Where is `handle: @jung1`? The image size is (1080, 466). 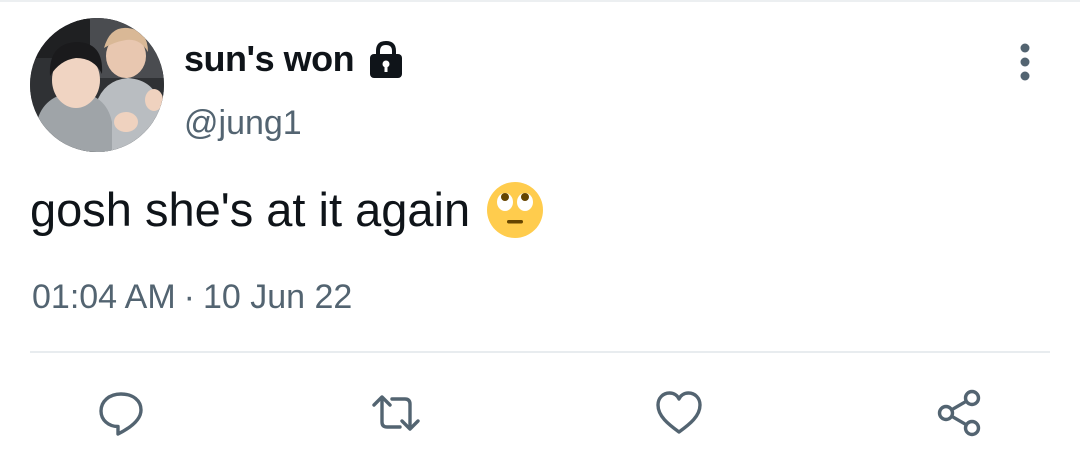 handle: @jung1 is located at coordinates (243, 123).